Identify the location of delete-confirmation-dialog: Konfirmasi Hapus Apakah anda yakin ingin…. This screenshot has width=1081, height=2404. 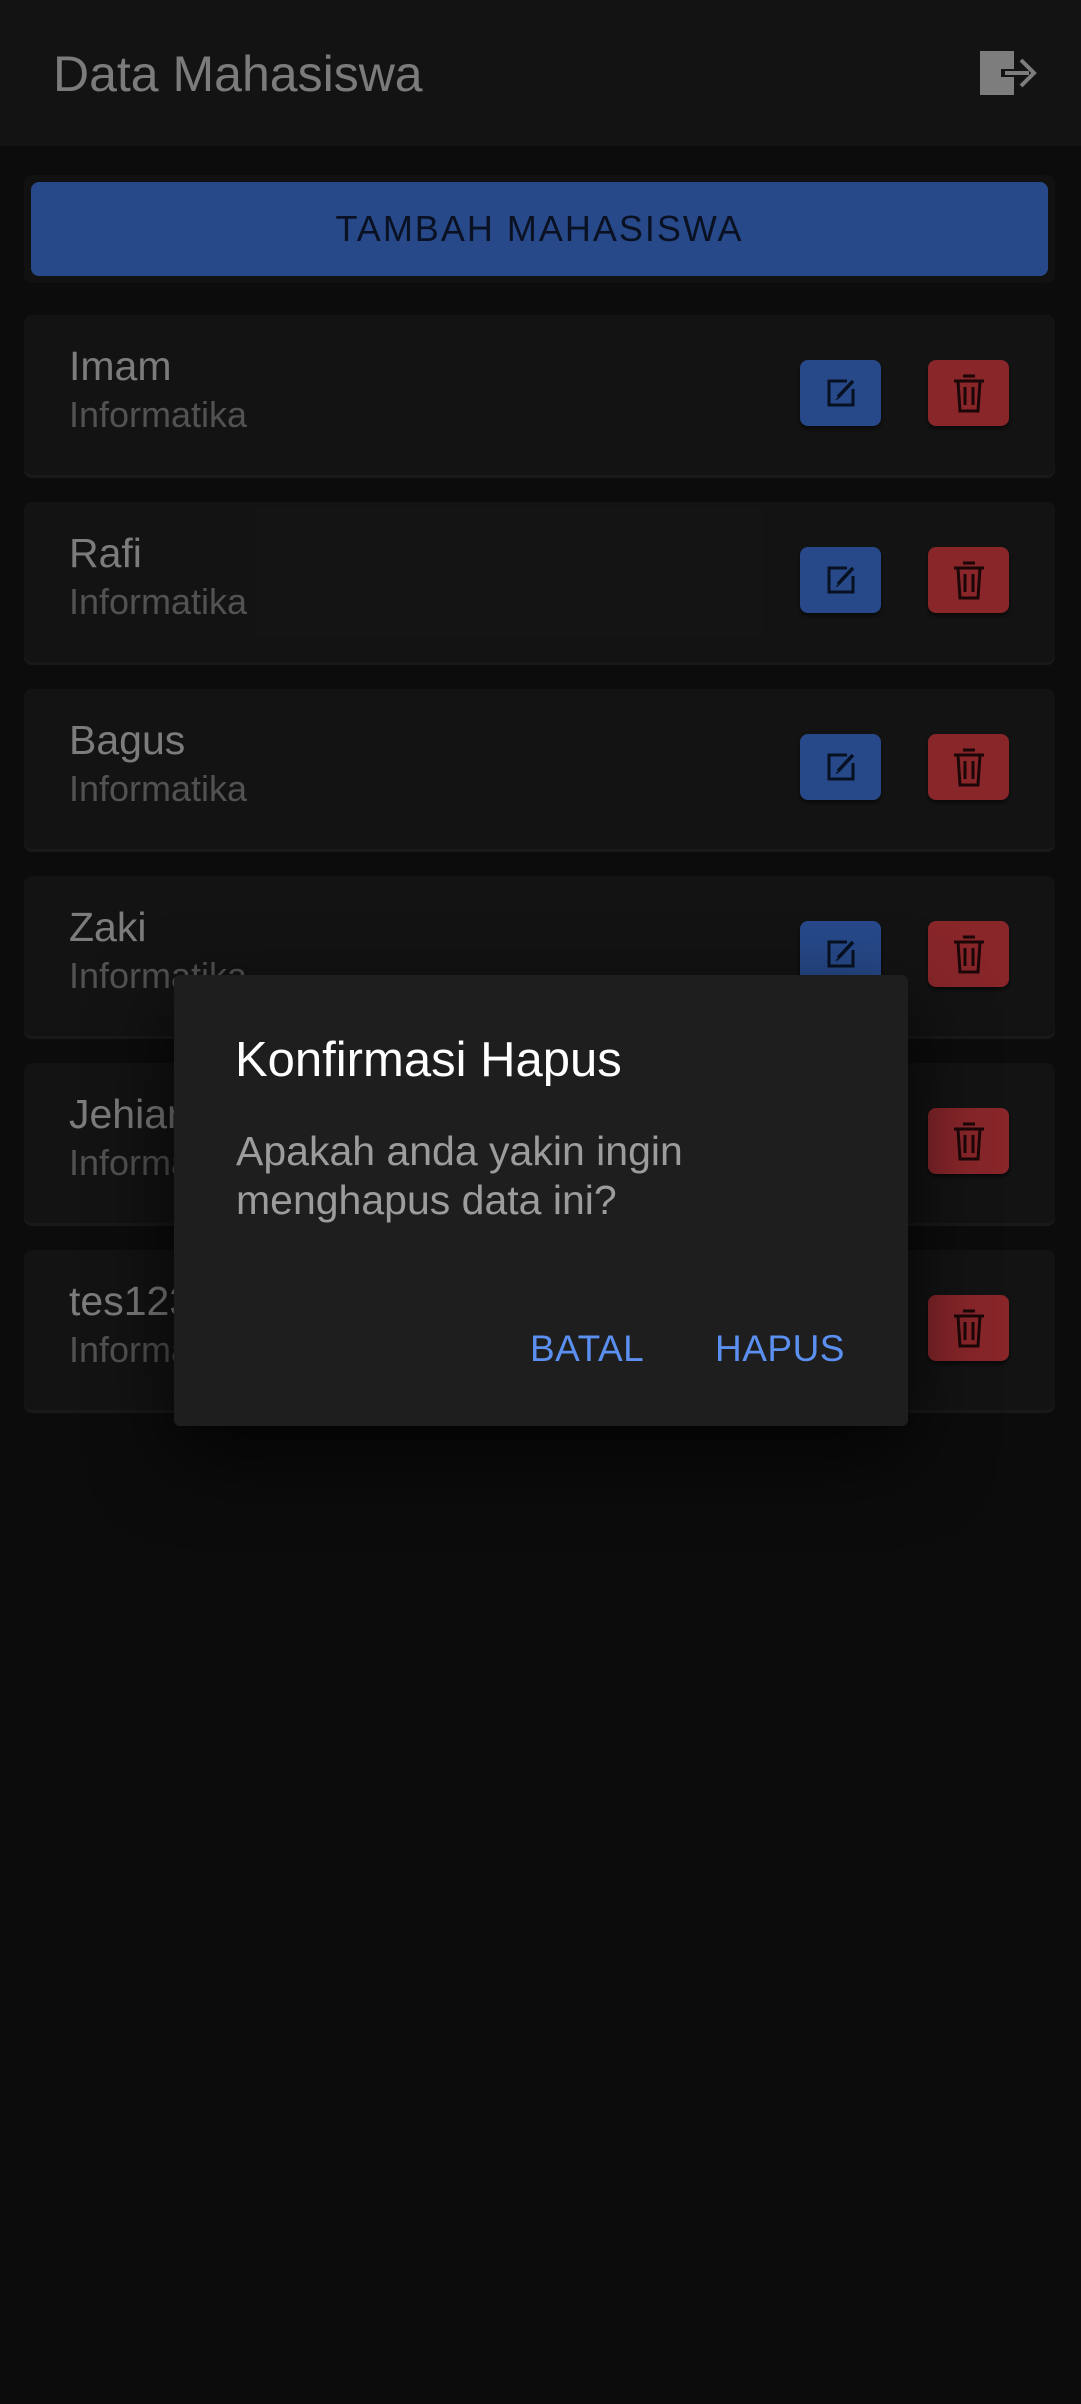
(541, 1200).